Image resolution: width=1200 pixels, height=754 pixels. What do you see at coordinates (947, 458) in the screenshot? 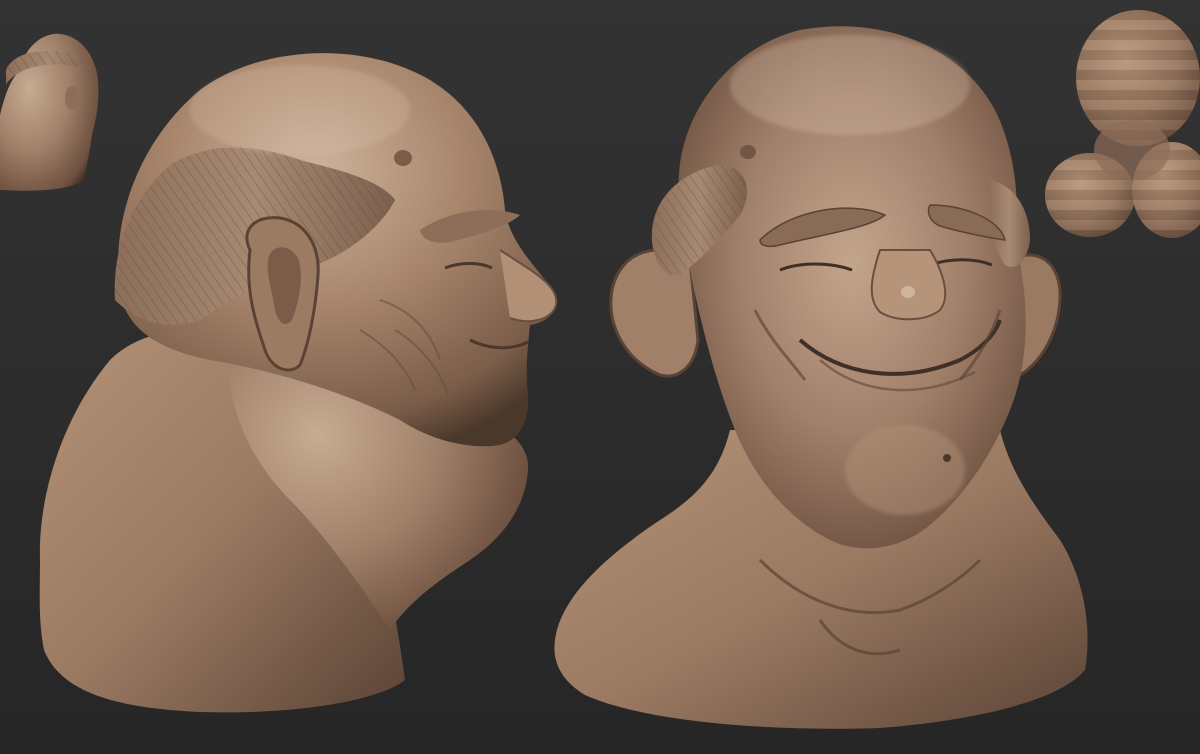
I see `front-chin-mole` at bounding box center [947, 458].